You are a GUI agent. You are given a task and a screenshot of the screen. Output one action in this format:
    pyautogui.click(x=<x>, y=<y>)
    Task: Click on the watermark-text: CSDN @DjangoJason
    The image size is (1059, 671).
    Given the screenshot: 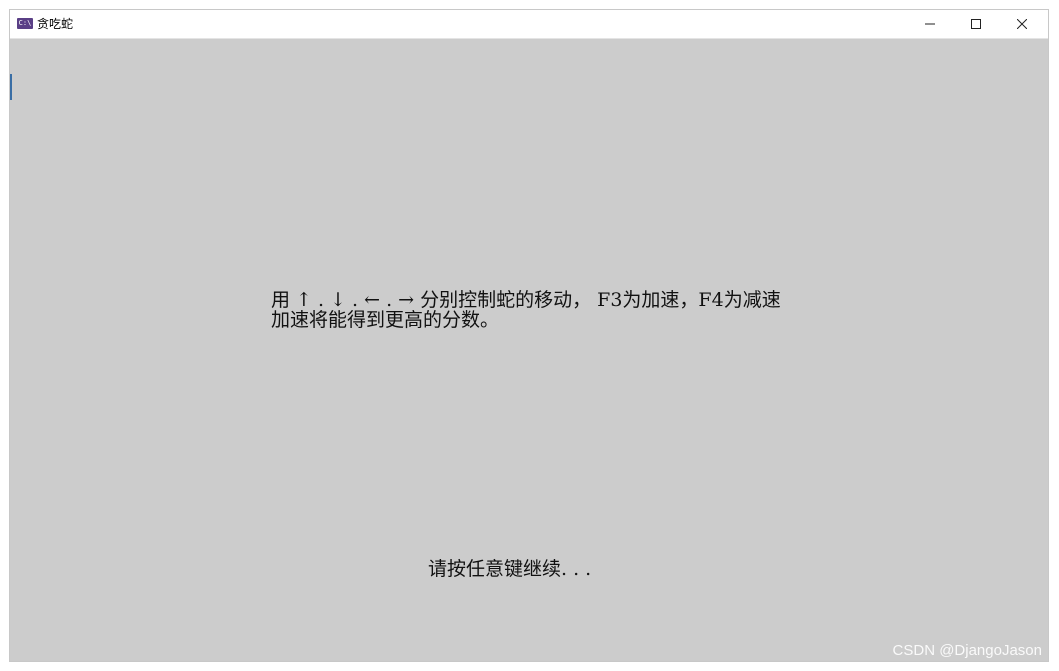 What is the action you would take?
    pyautogui.click(x=967, y=650)
    